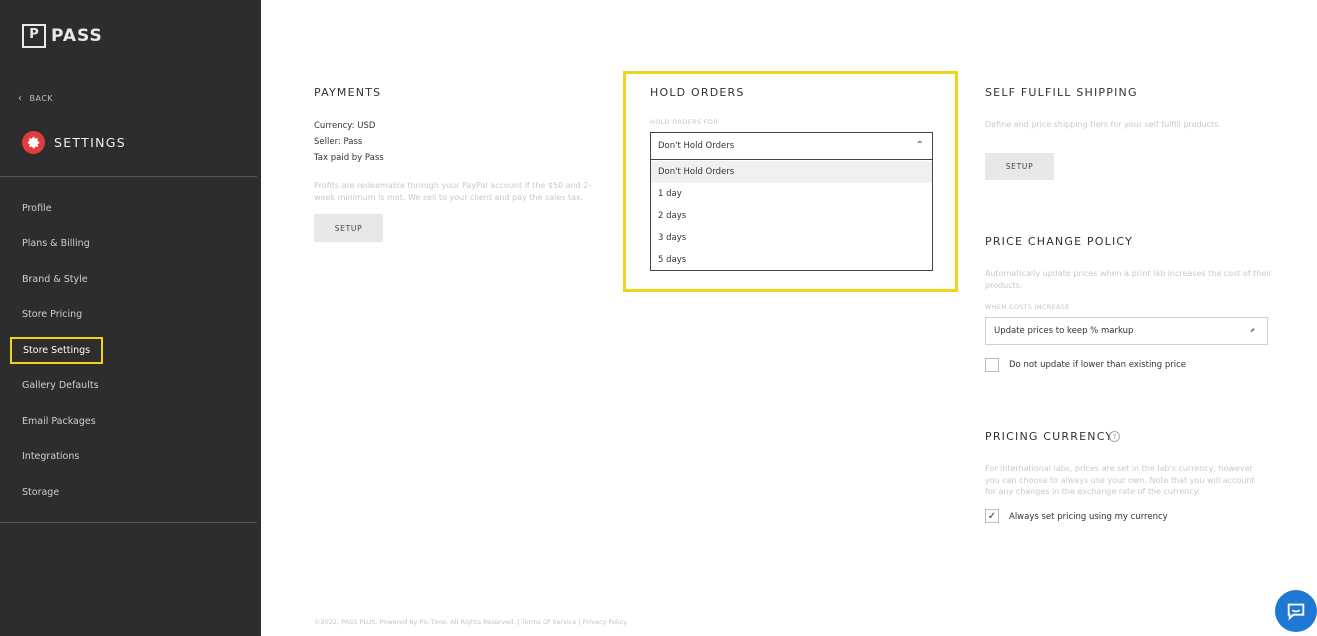 The image size is (1317, 636). What do you see at coordinates (348, 228) in the screenshot?
I see `payments-setup-button: SETUP` at bounding box center [348, 228].